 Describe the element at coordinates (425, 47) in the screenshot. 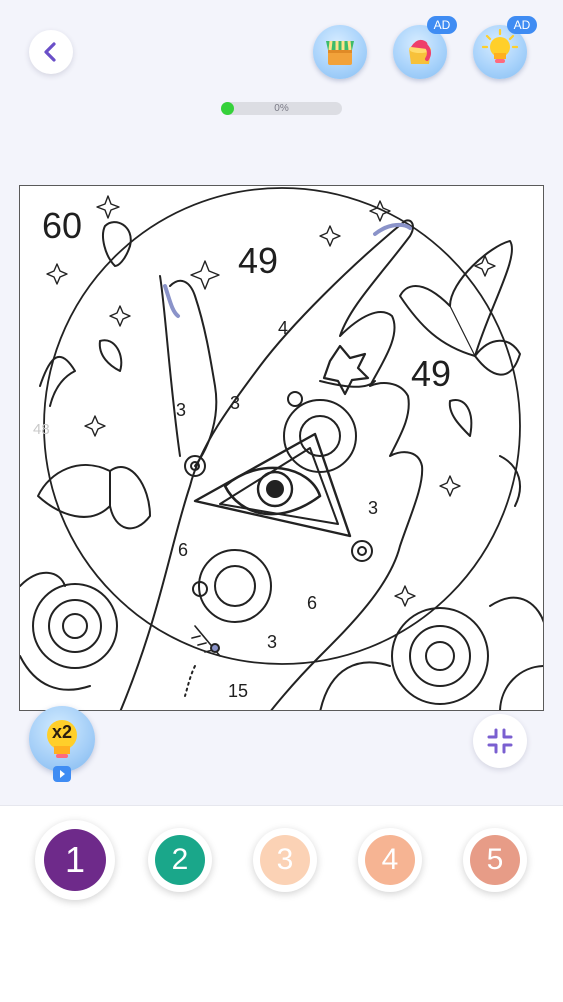

I see `paint-bucket-button: AD` at that location.